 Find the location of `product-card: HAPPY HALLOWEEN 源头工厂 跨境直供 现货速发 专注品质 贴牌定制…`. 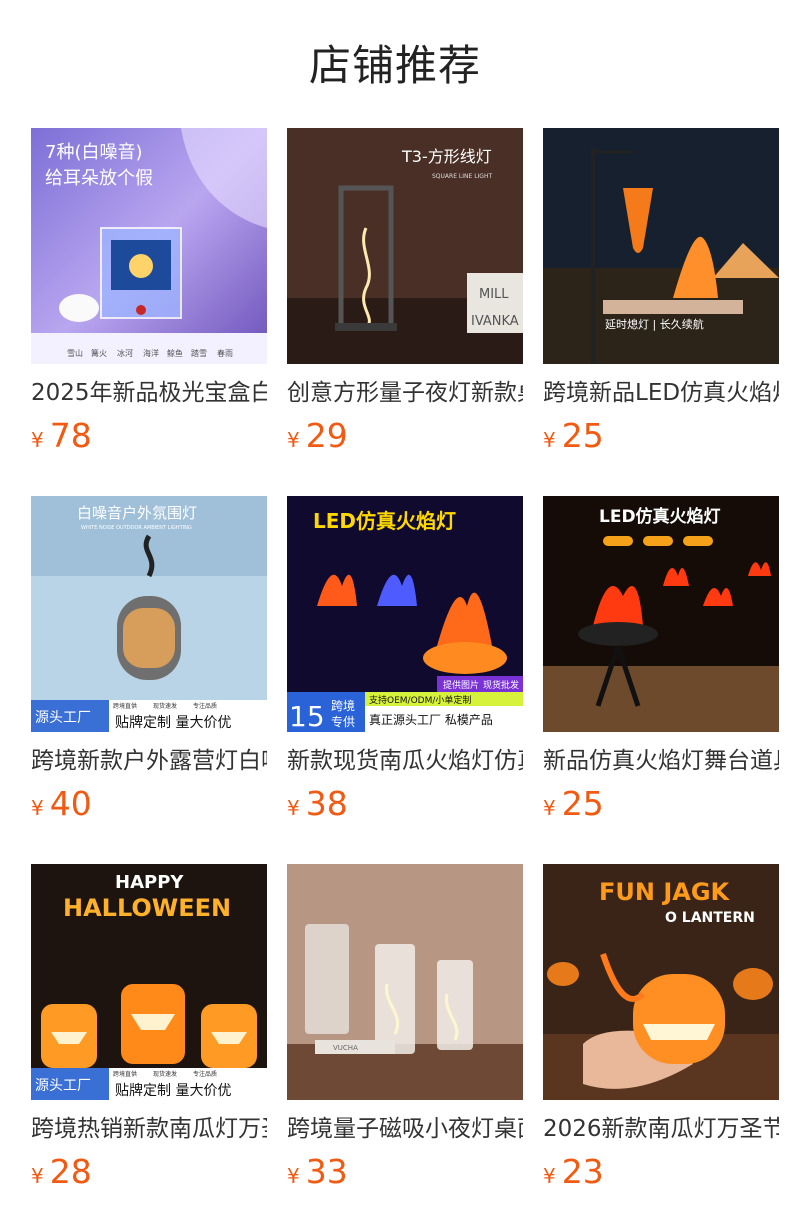

product-card: HAPPY HALLOWEEN 源头工厂 跨境直供 现货速发 专注品质 贴牌定制… is located at coordinates (149, 1029).